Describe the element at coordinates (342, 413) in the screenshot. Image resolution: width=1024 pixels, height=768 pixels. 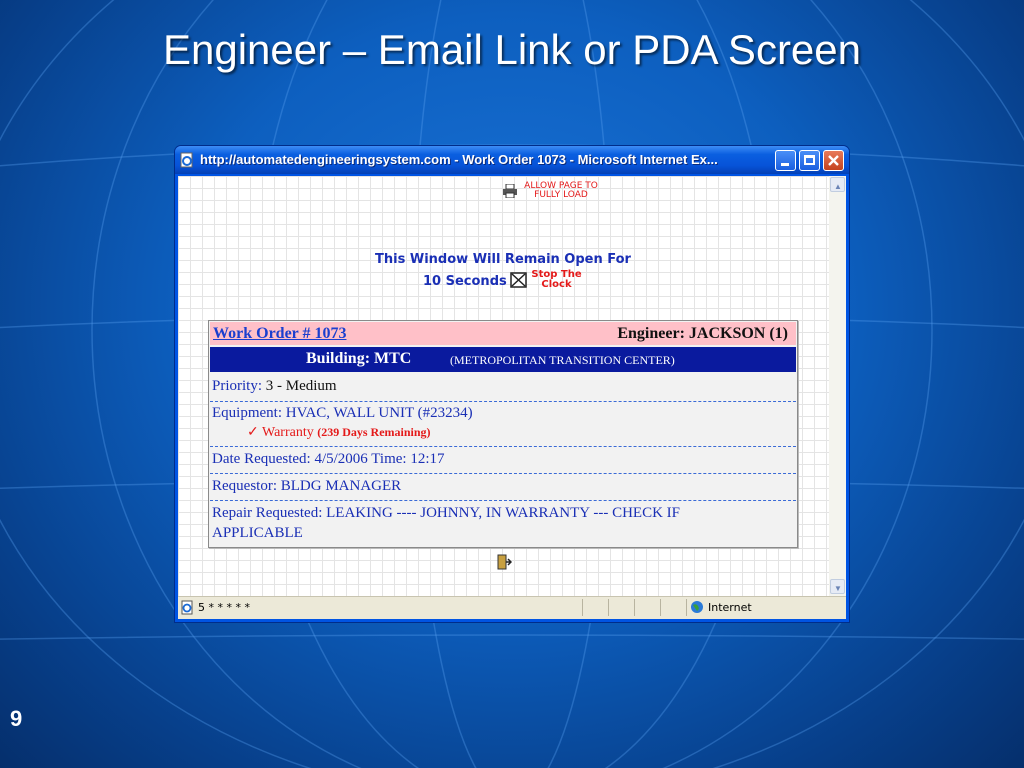
I see `equipment-row: Equipment: HVAC, WALL UNIT (#23234)` at that location.